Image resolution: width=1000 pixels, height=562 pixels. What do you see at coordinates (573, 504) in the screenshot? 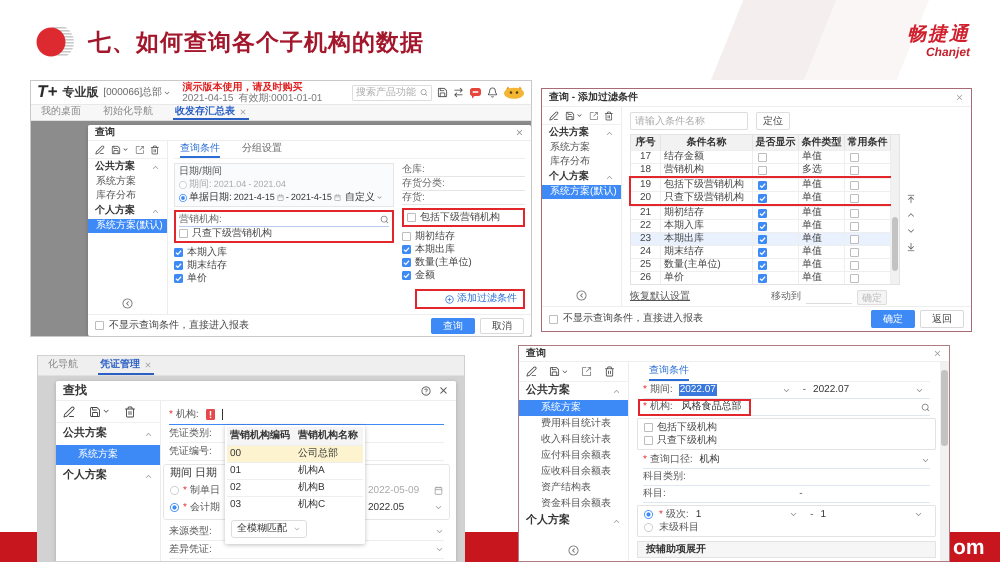
I see `scheme-item: 资金科目余额表` at bounding box center [573, 504].